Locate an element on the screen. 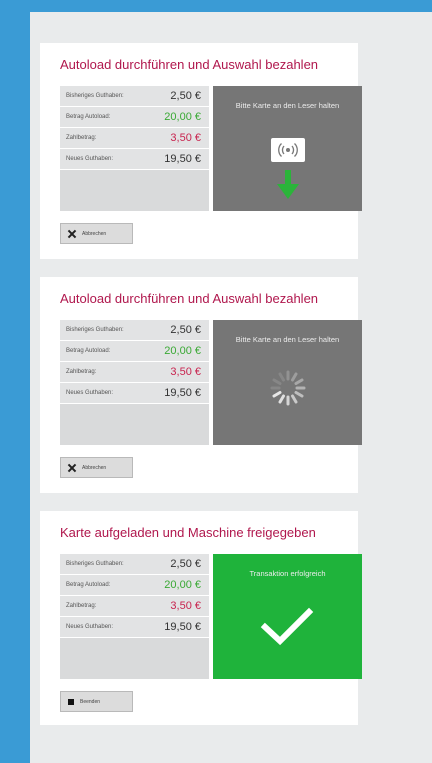  nfc-card-icon is located at coordinates (288, 150).